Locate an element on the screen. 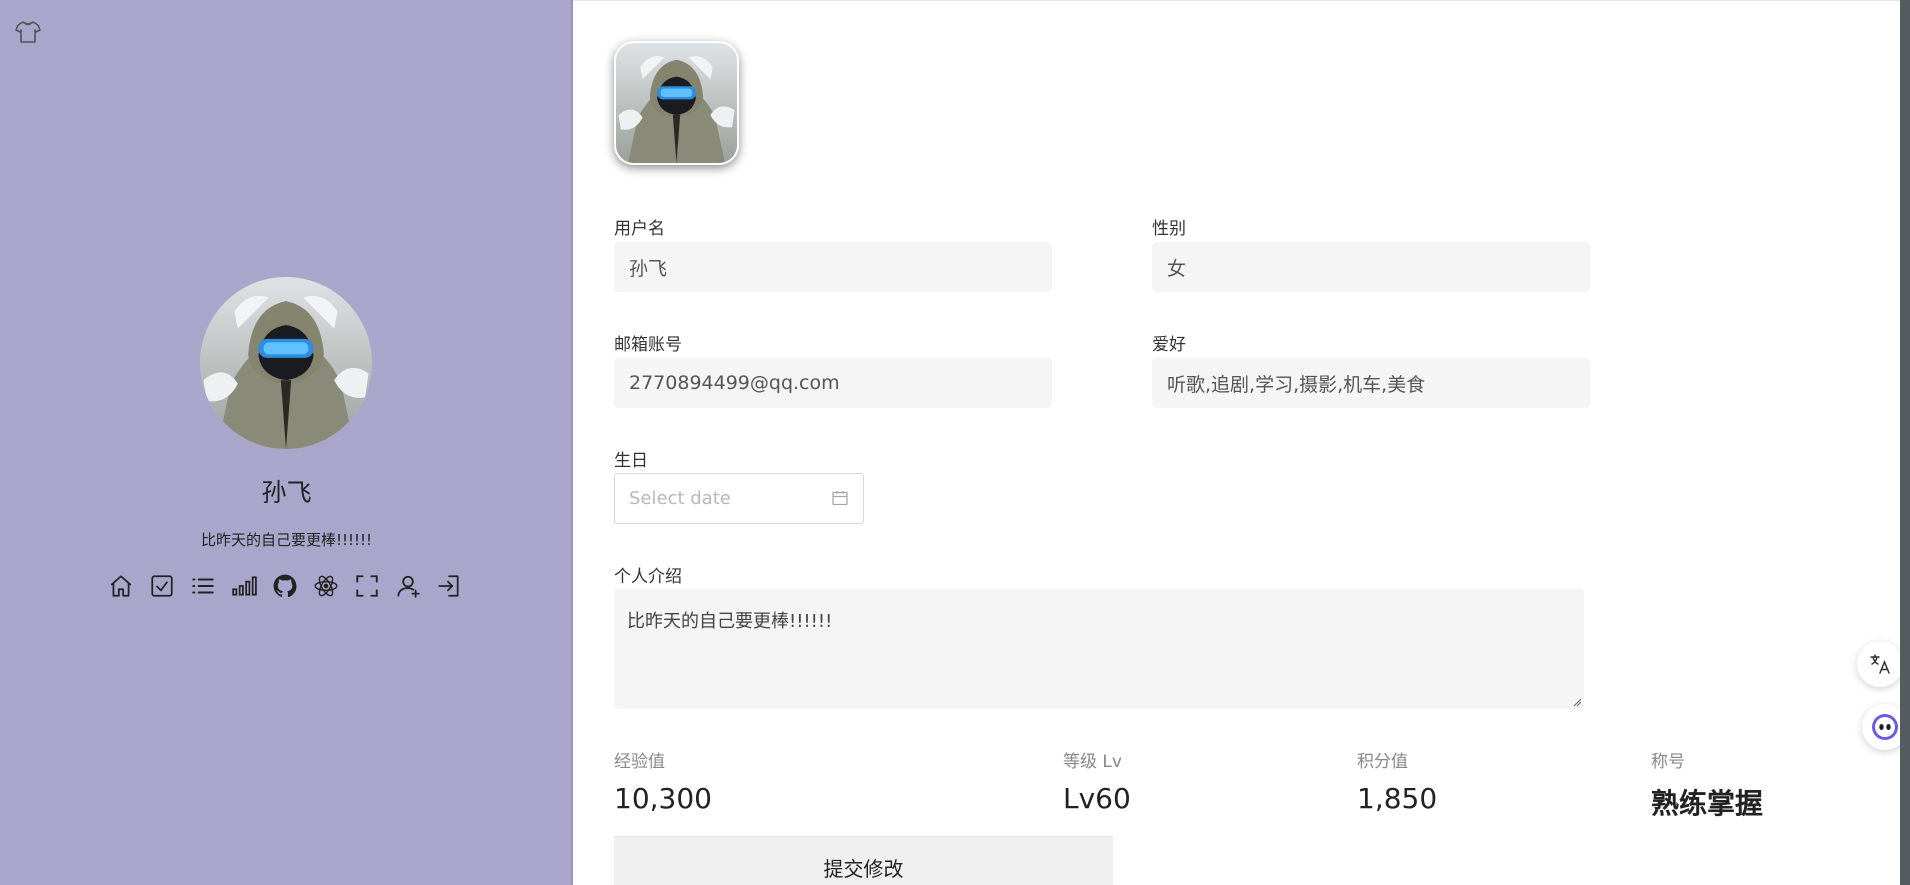 This screenshot has height=885, width=1910. sidebar-icon-row is located at coordinates (285, 586).